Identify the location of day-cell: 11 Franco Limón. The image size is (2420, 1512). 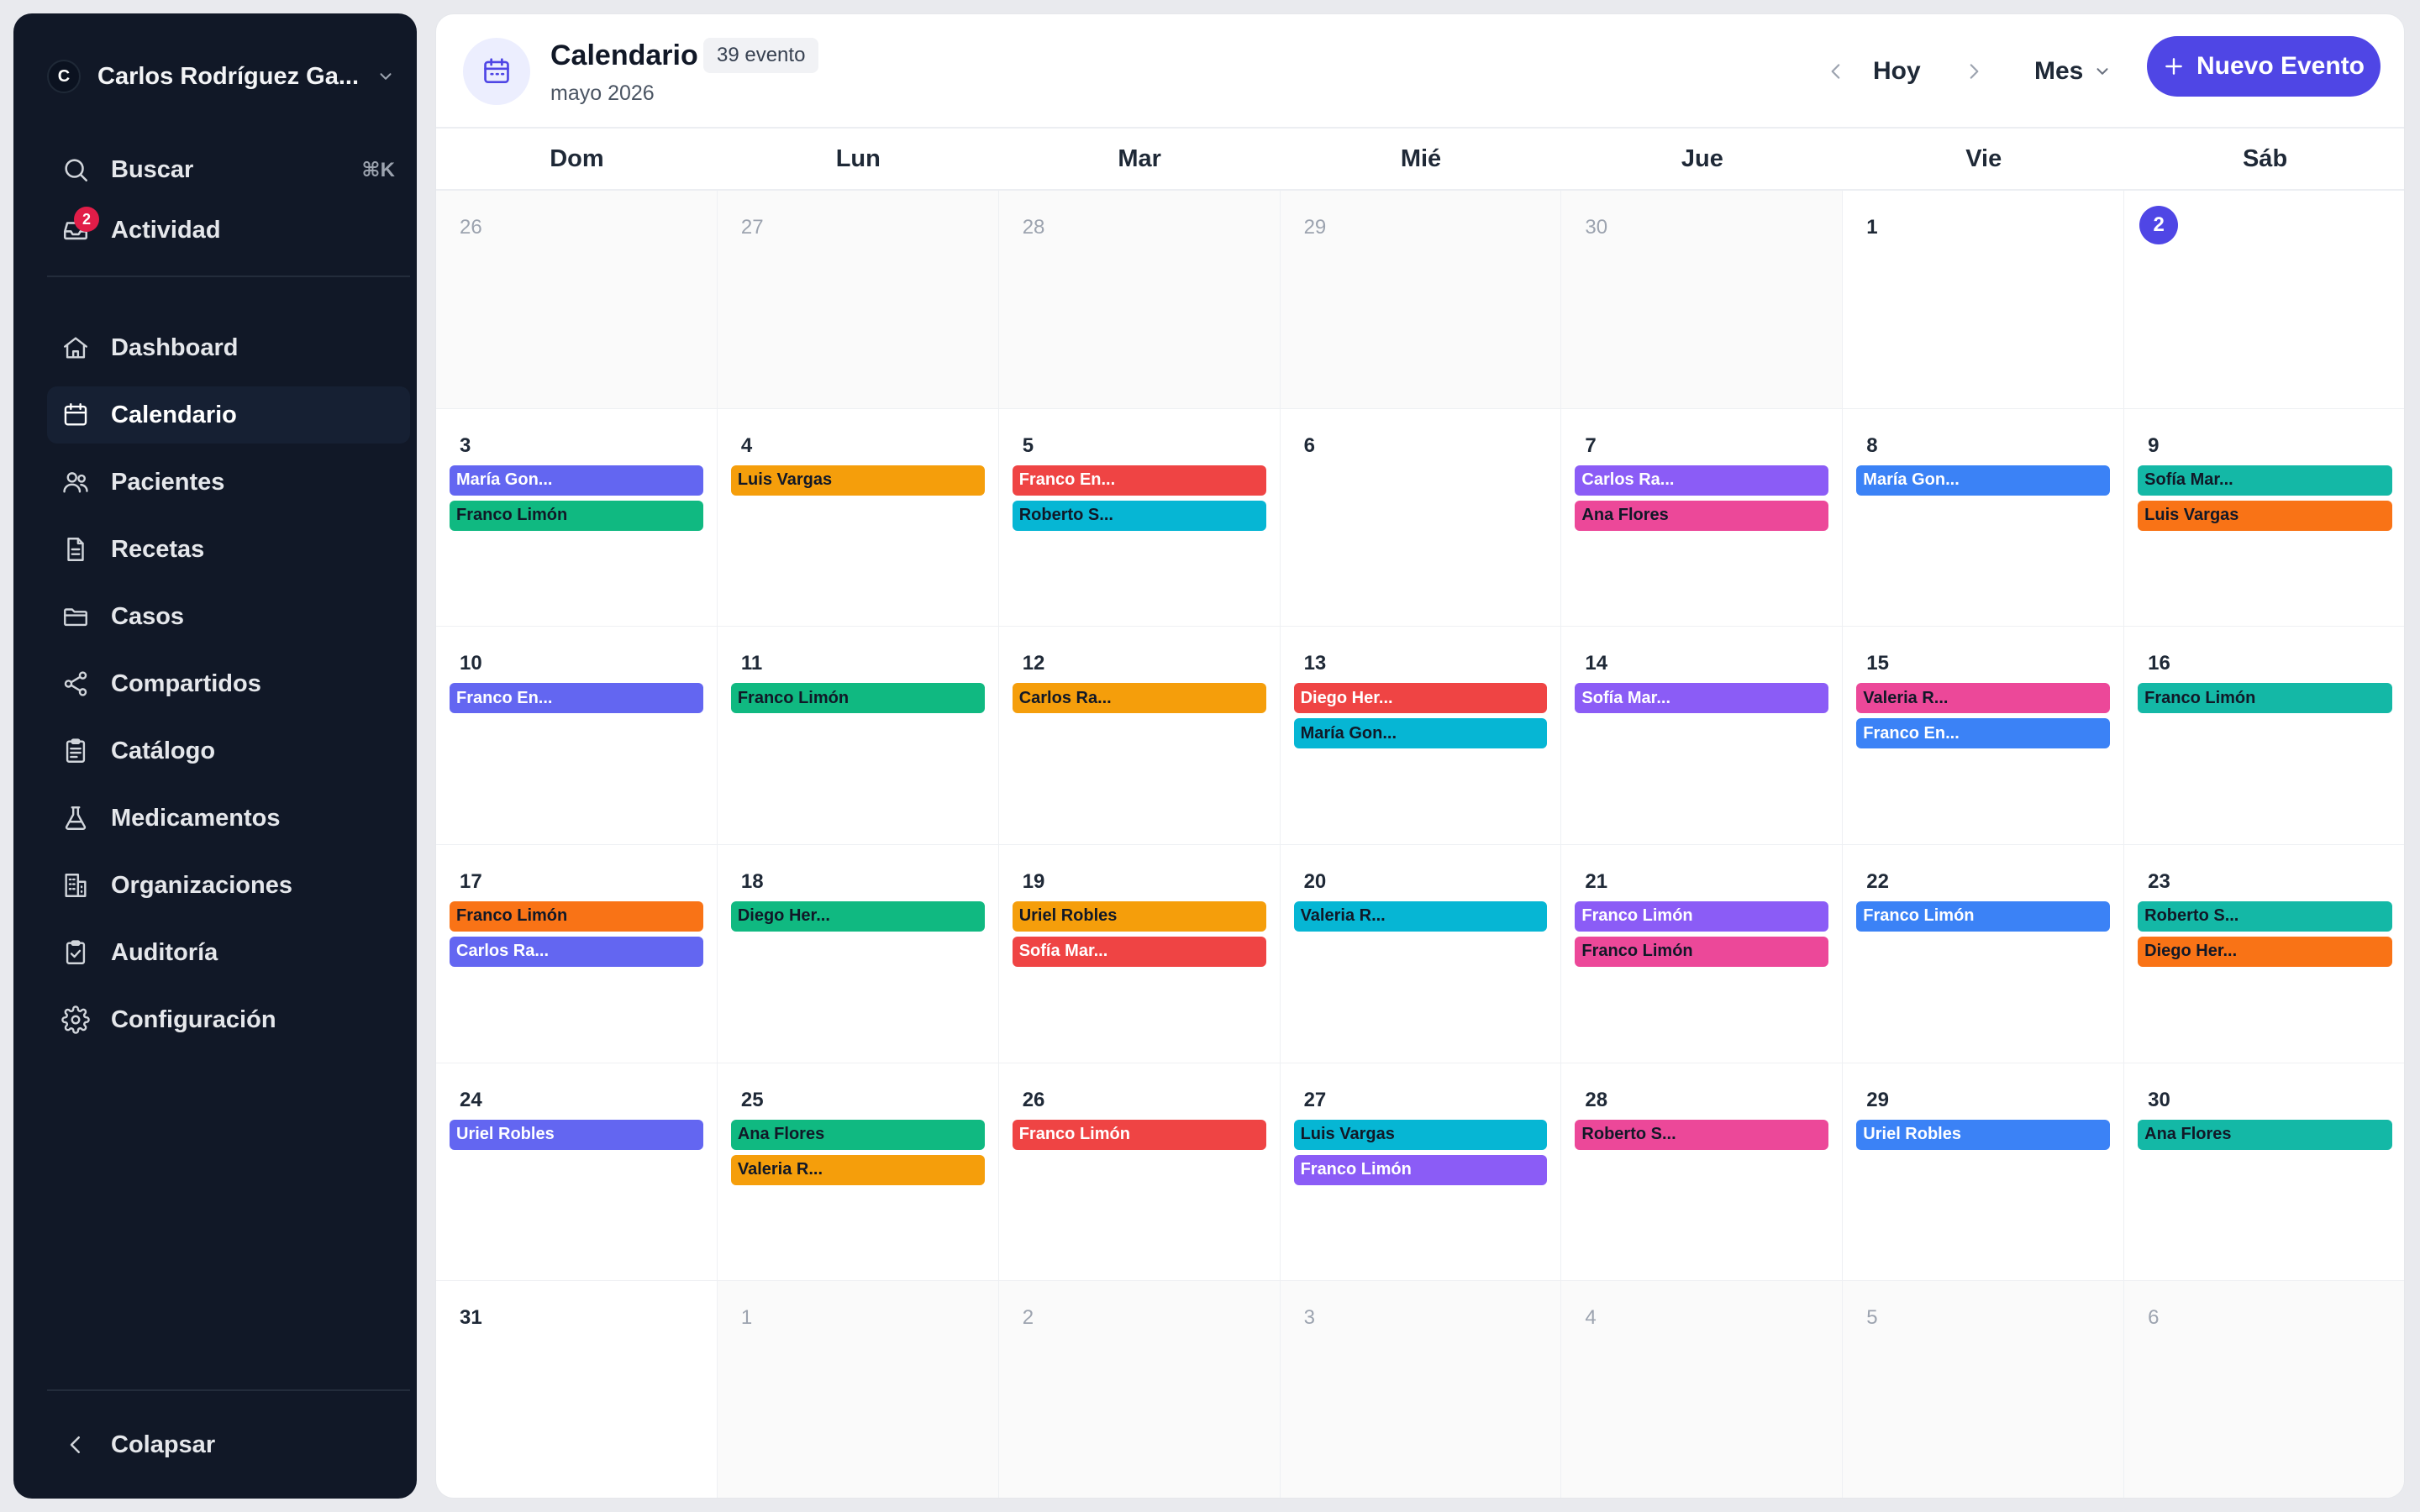
(858, 736).